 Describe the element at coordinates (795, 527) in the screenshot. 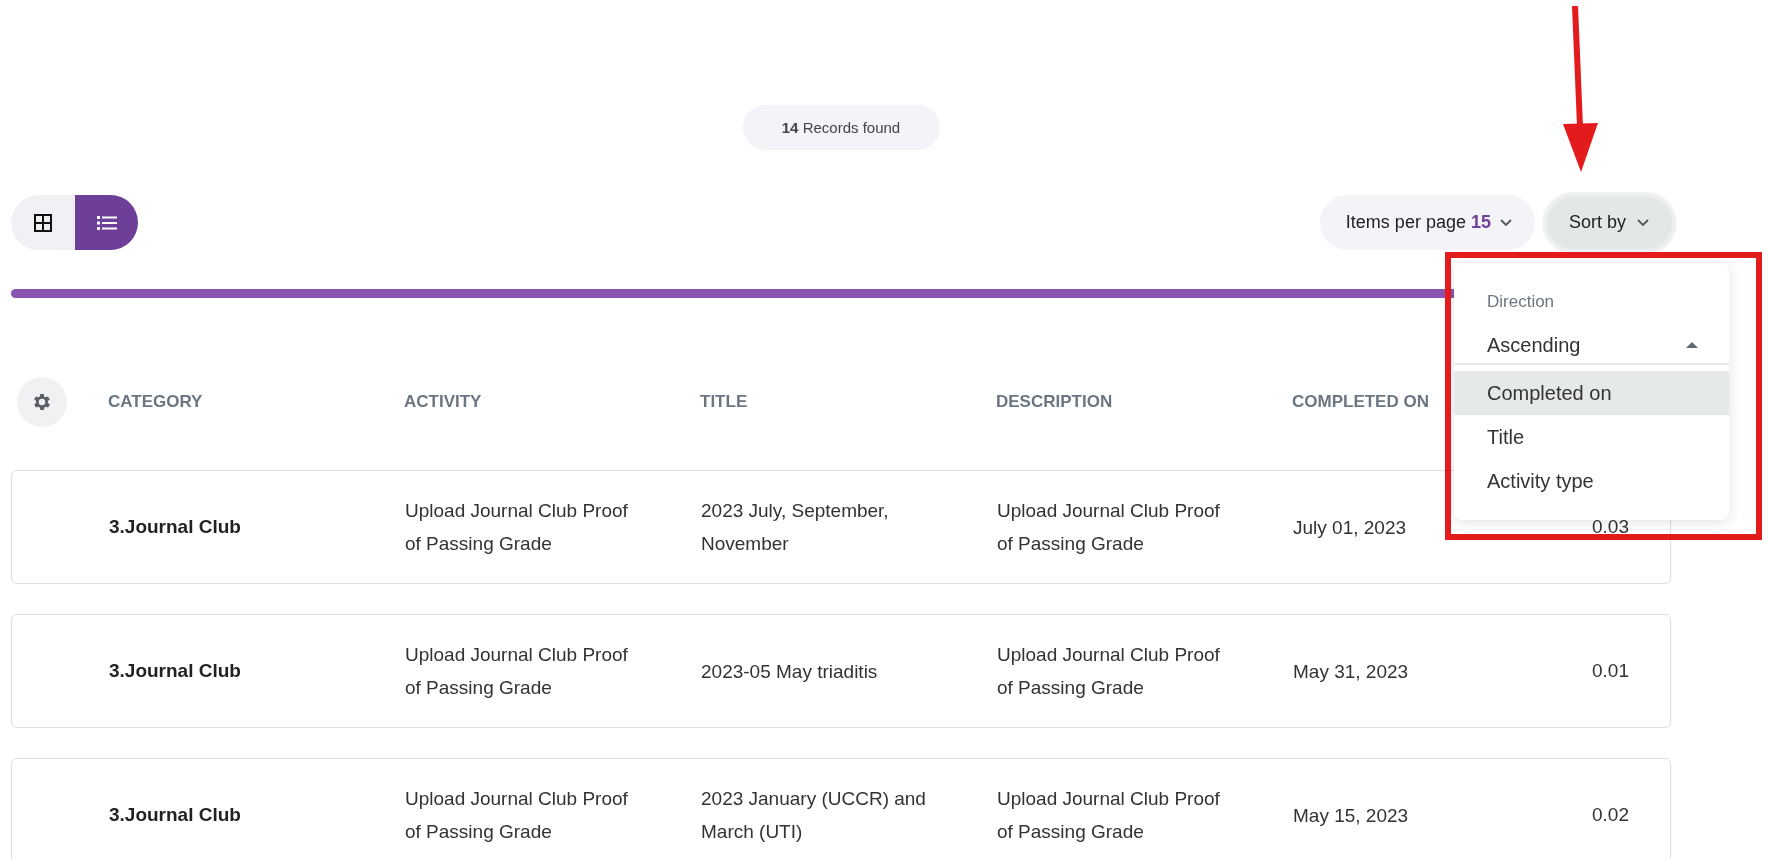

I see `table-cell-text: 2023 July, September, November` at that location.